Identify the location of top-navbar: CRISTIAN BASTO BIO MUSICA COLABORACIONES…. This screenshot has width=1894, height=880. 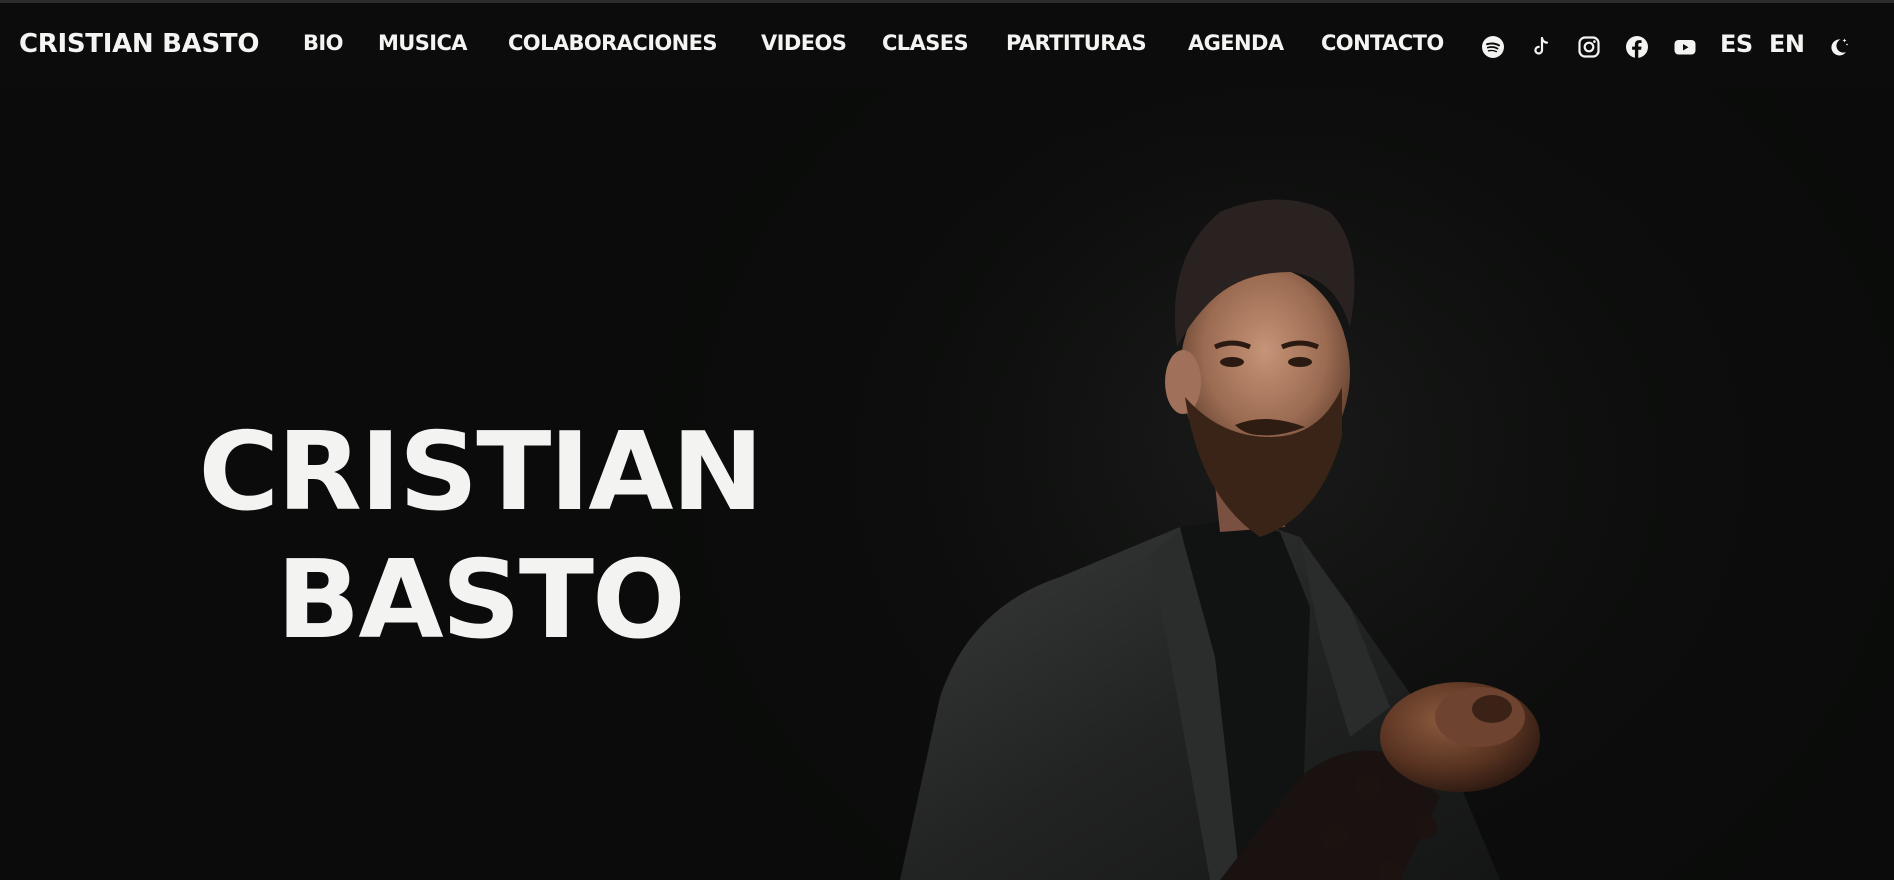
(947, 45).